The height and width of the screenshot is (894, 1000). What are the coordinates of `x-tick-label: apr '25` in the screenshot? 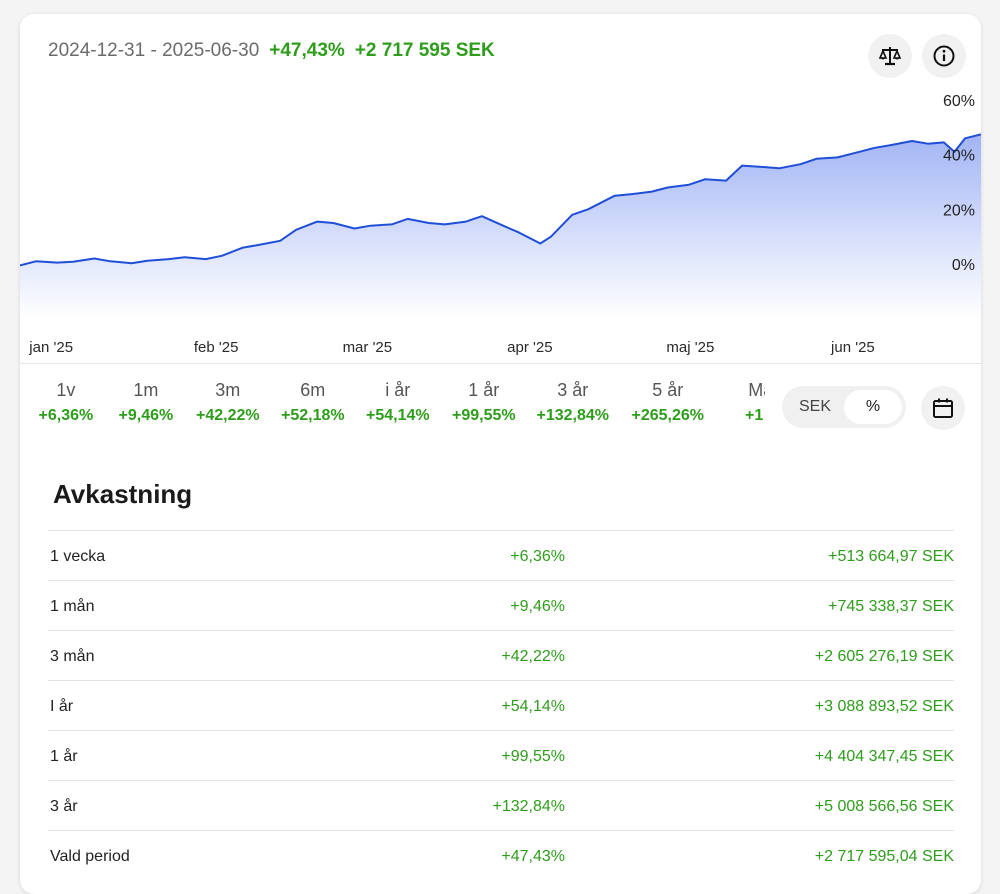 It's located at (530, 347).